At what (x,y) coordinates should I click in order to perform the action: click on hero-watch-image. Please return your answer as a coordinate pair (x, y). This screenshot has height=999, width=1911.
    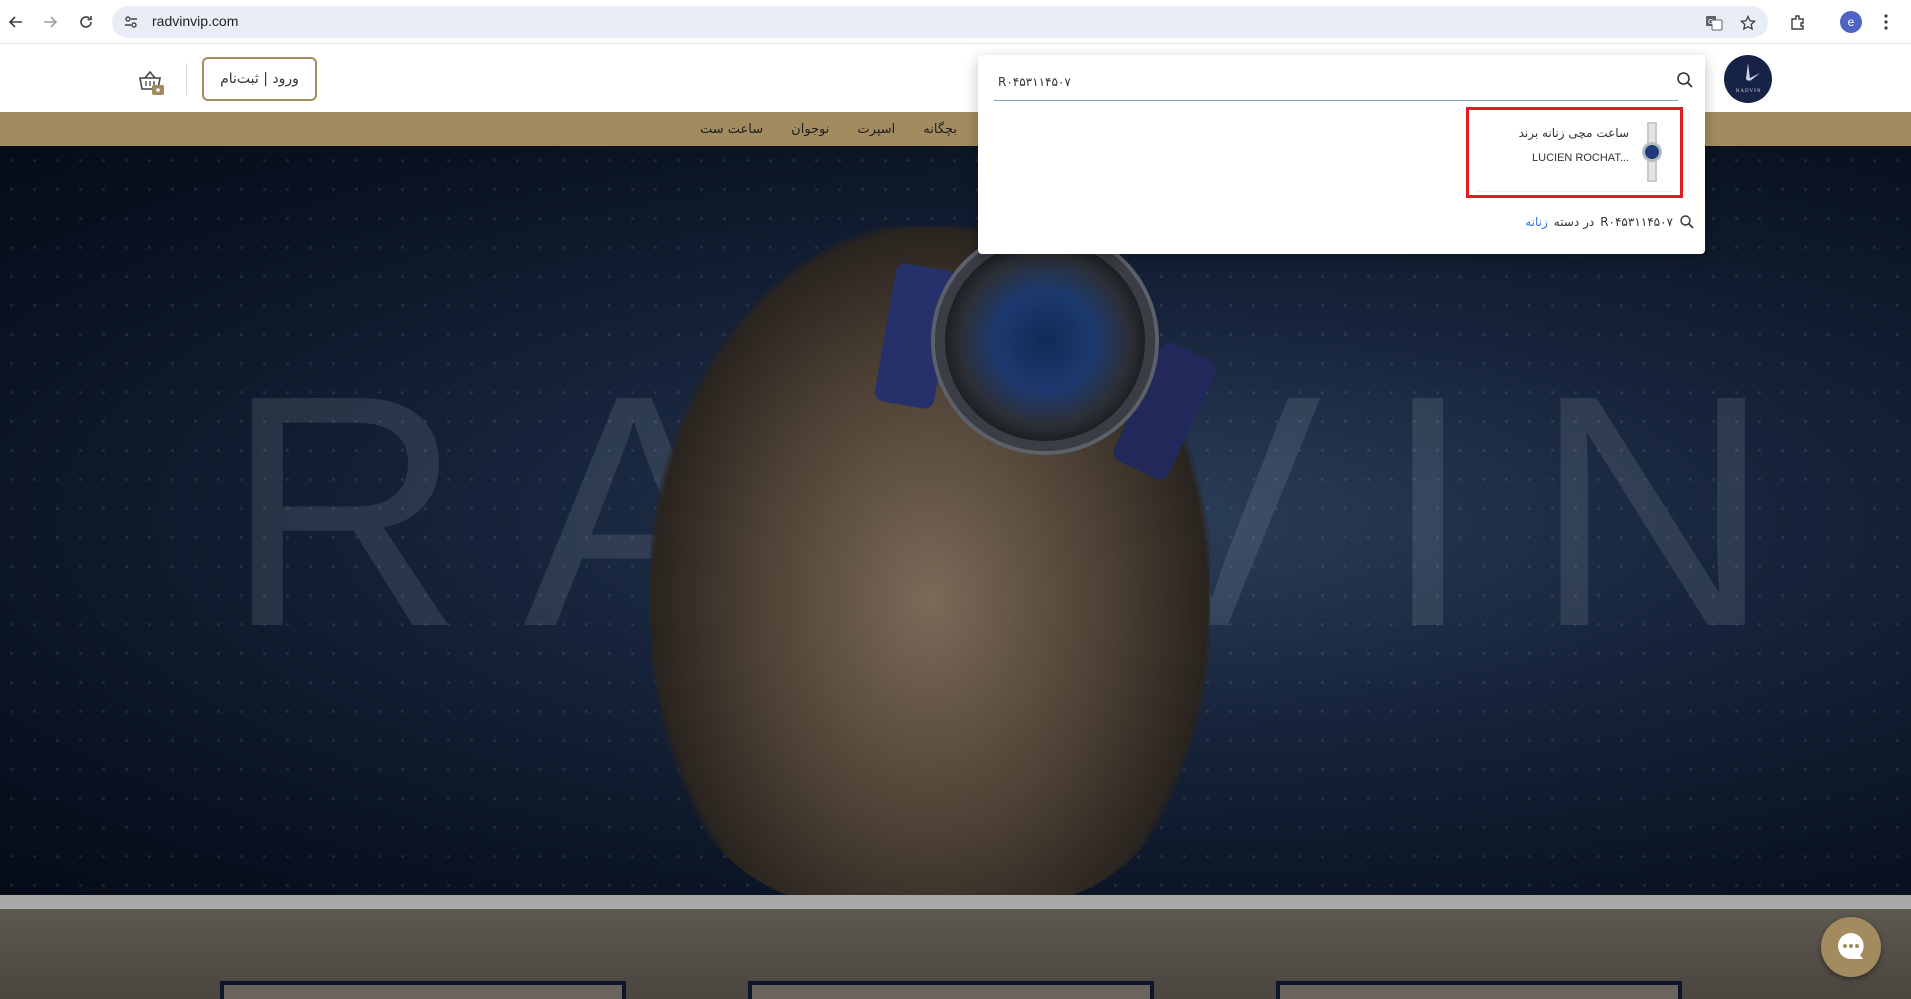
    Looking at the image, I should click on (1045, 341).